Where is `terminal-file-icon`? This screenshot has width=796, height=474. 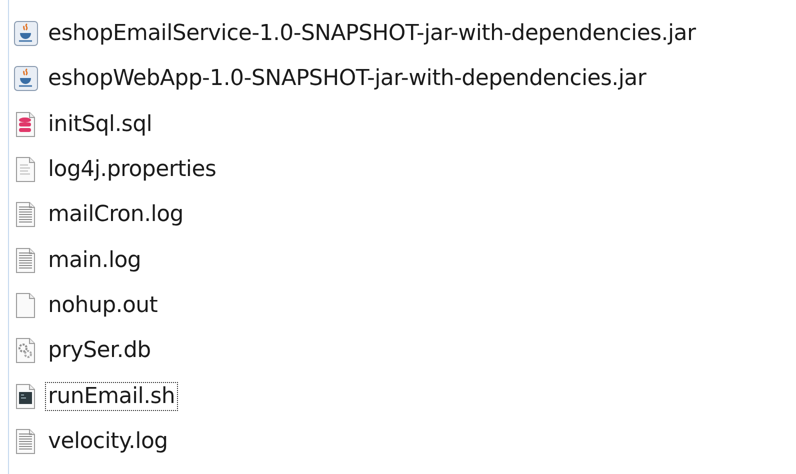
terminal-file-icon is located at coordinates (26, 396).